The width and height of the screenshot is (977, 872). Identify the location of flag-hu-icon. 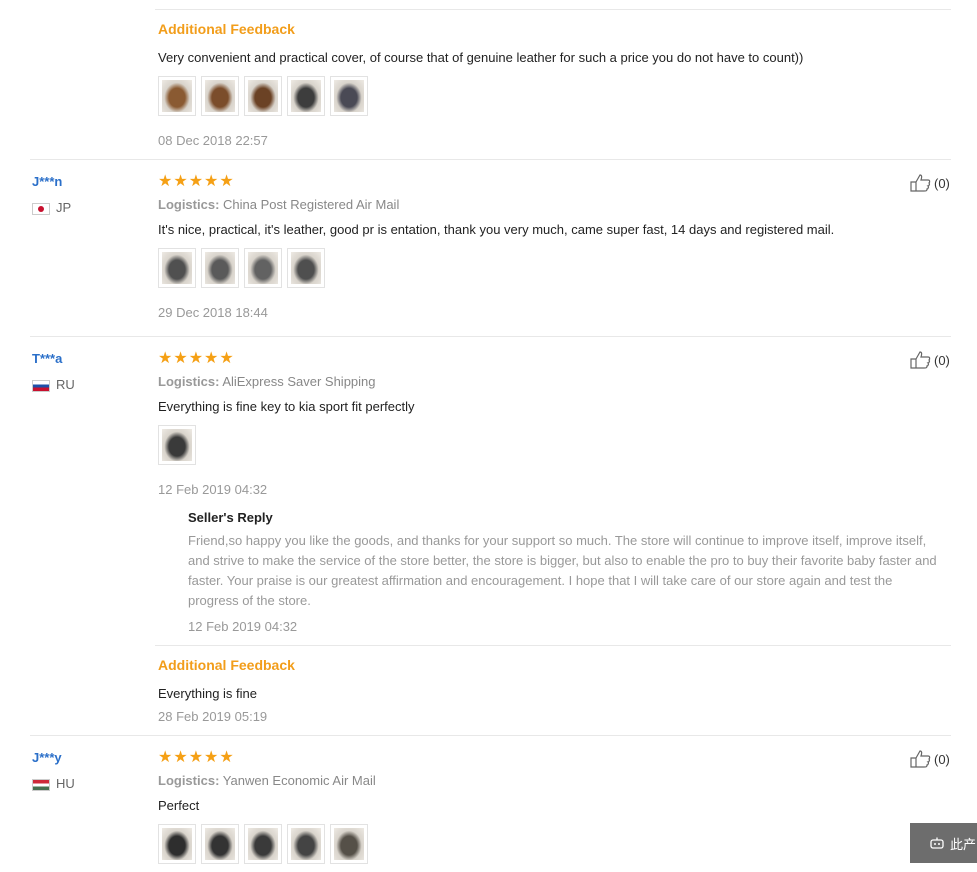
(41, 784).